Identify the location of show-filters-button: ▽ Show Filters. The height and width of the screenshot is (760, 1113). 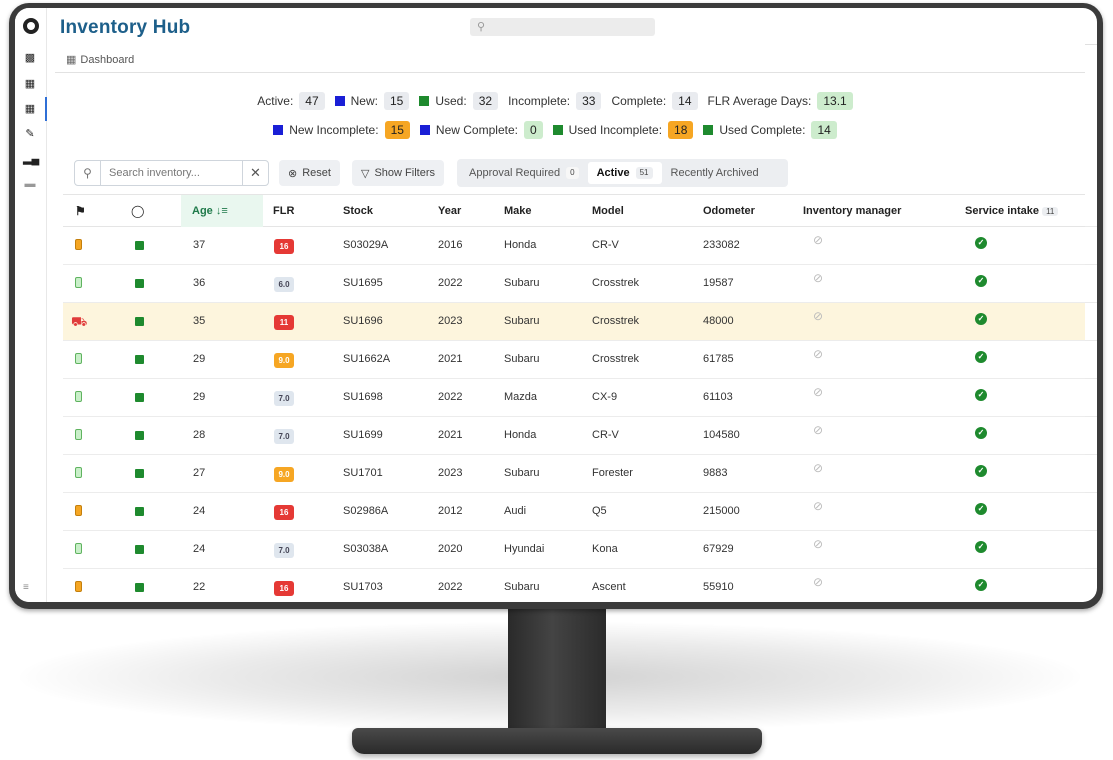
(398, 173).